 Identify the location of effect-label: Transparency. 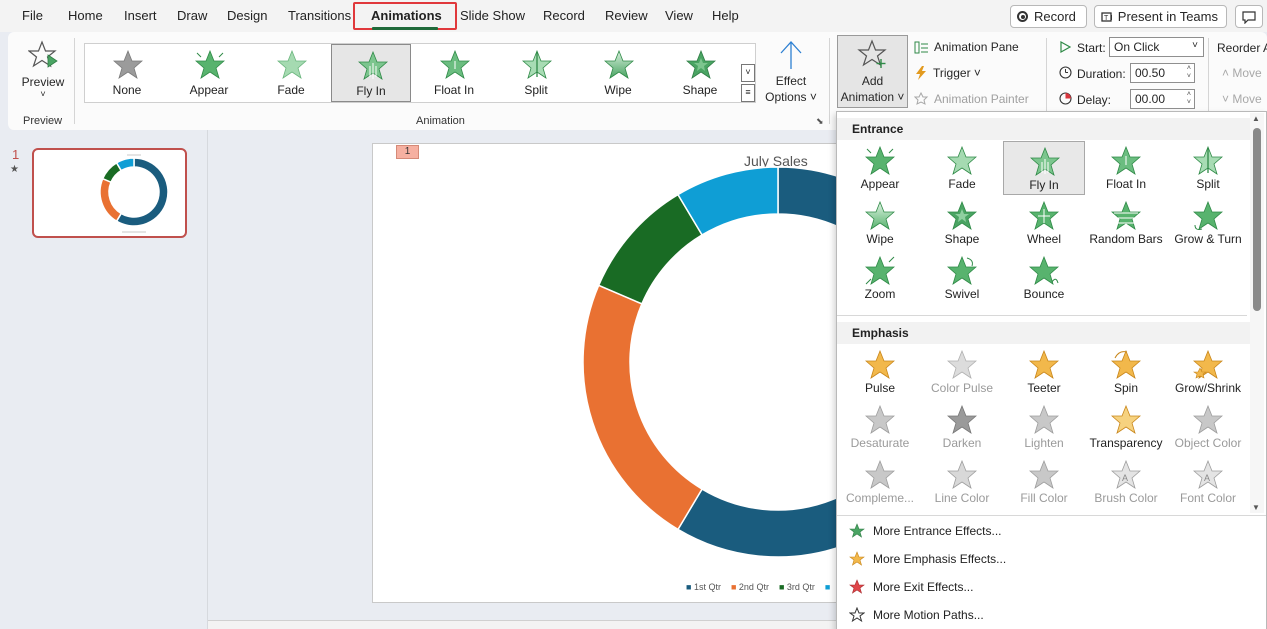
(1126, 443).